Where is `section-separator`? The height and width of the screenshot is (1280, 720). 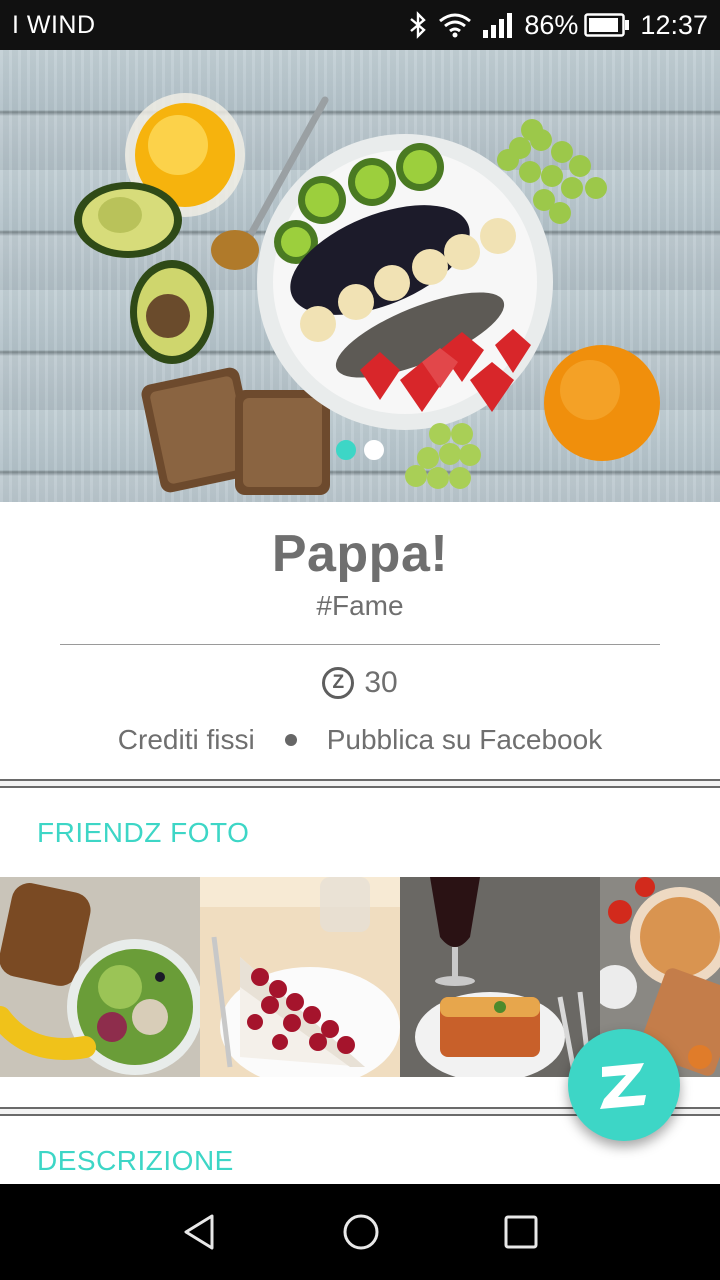
section-separator is located at coordinates (360, 783).